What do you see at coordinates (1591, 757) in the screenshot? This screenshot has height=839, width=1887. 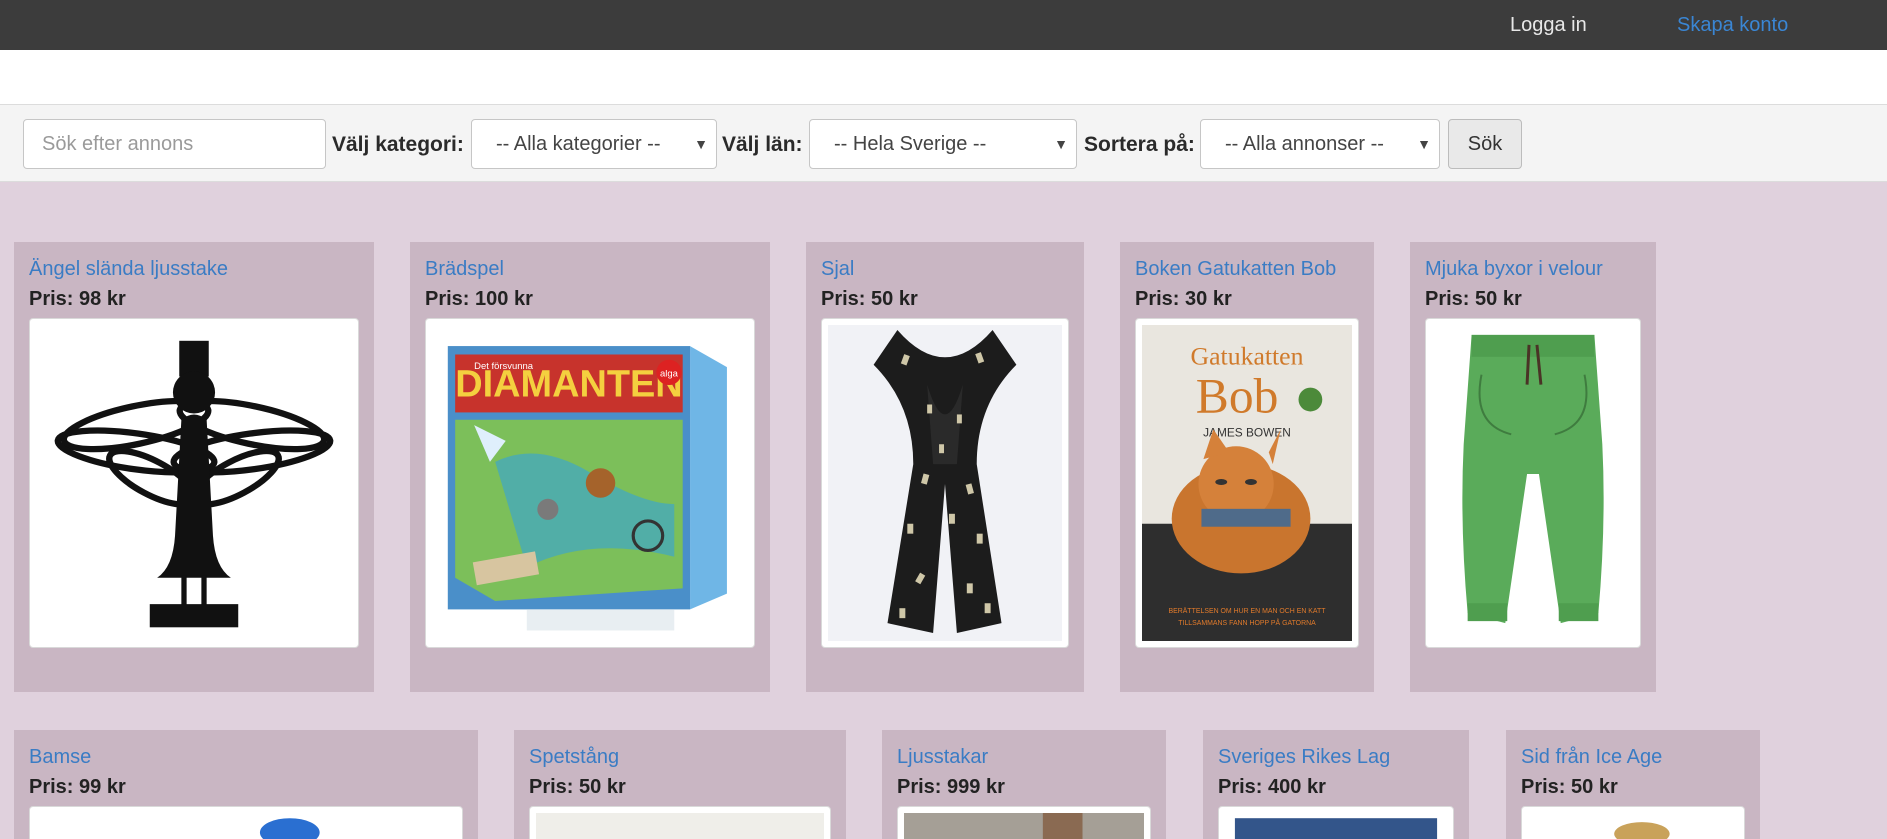 I see `listing-title: Sid från Ice Age` at bounding box center [1591, 757].